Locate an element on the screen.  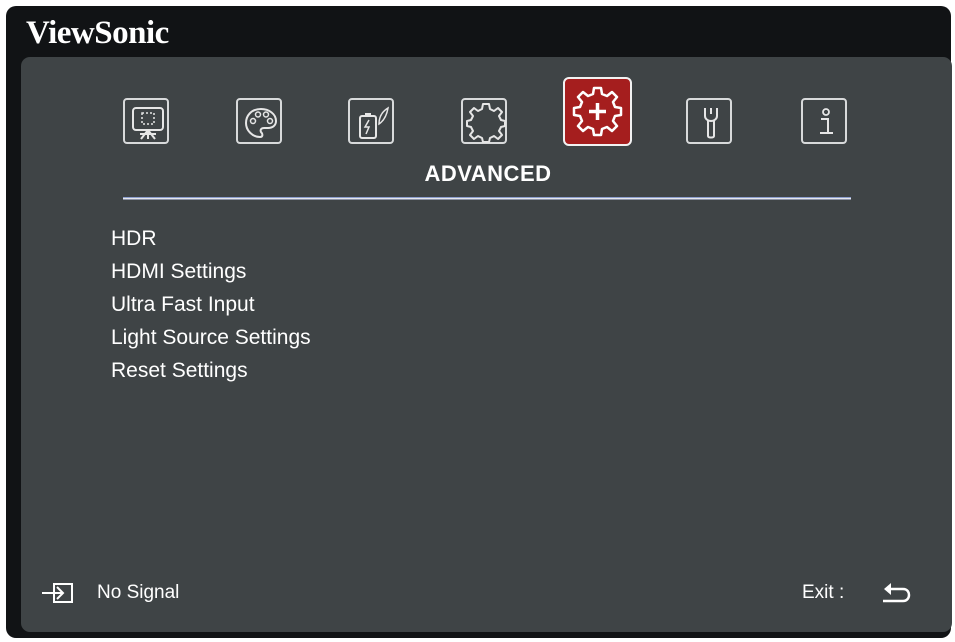
menu-item-hdr: HDR is located at coordinates (211, 241).